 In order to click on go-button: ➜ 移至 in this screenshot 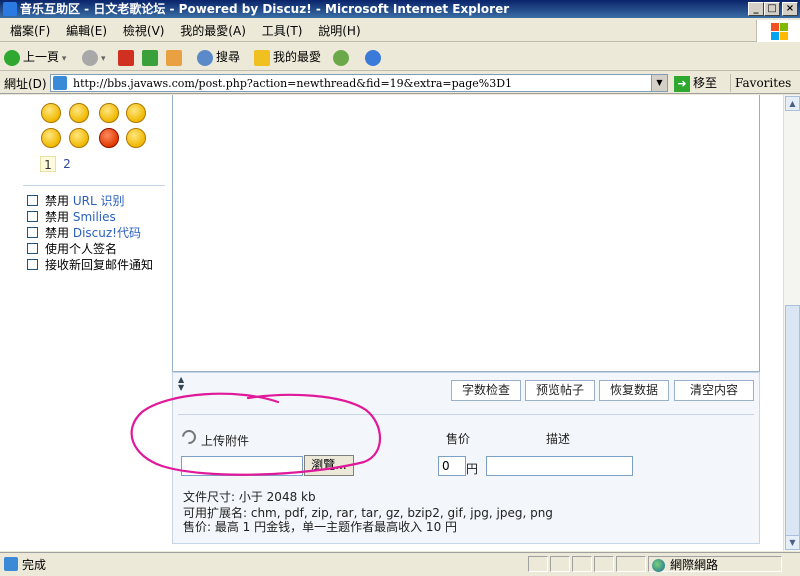, I will do `click(695, 83)`.